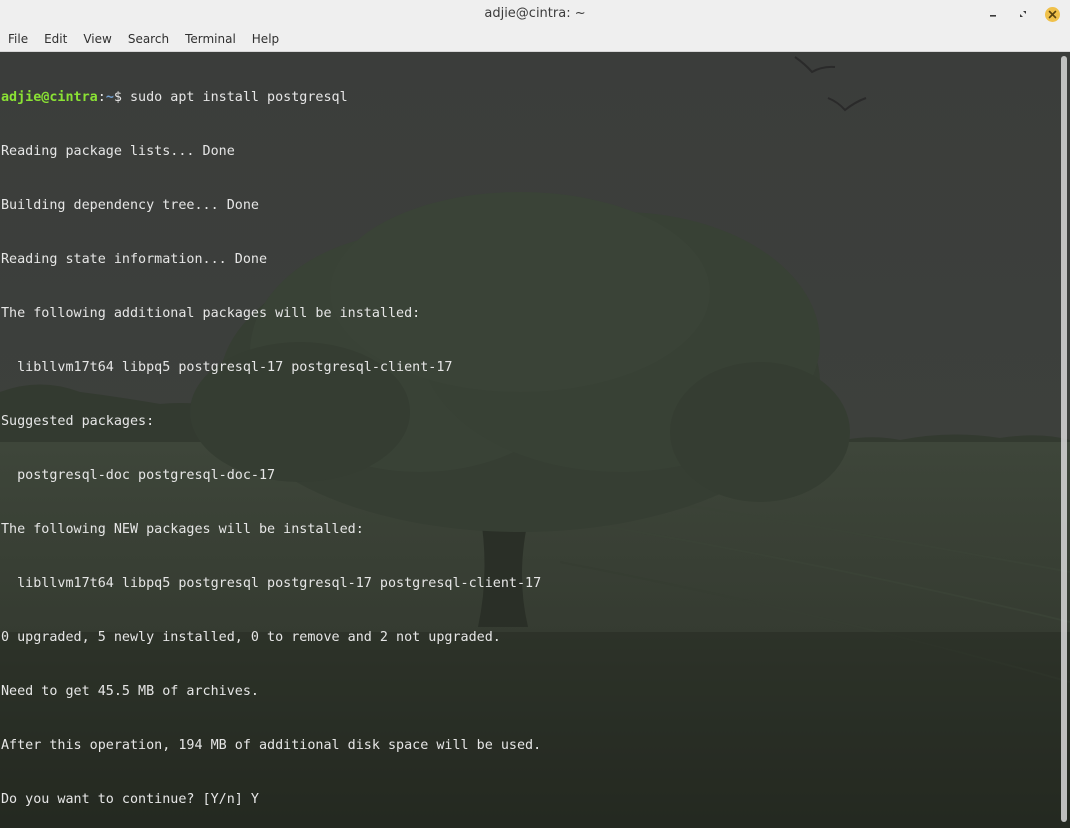  I want to click on output-line: Suggested packages:, so click(78, 421).